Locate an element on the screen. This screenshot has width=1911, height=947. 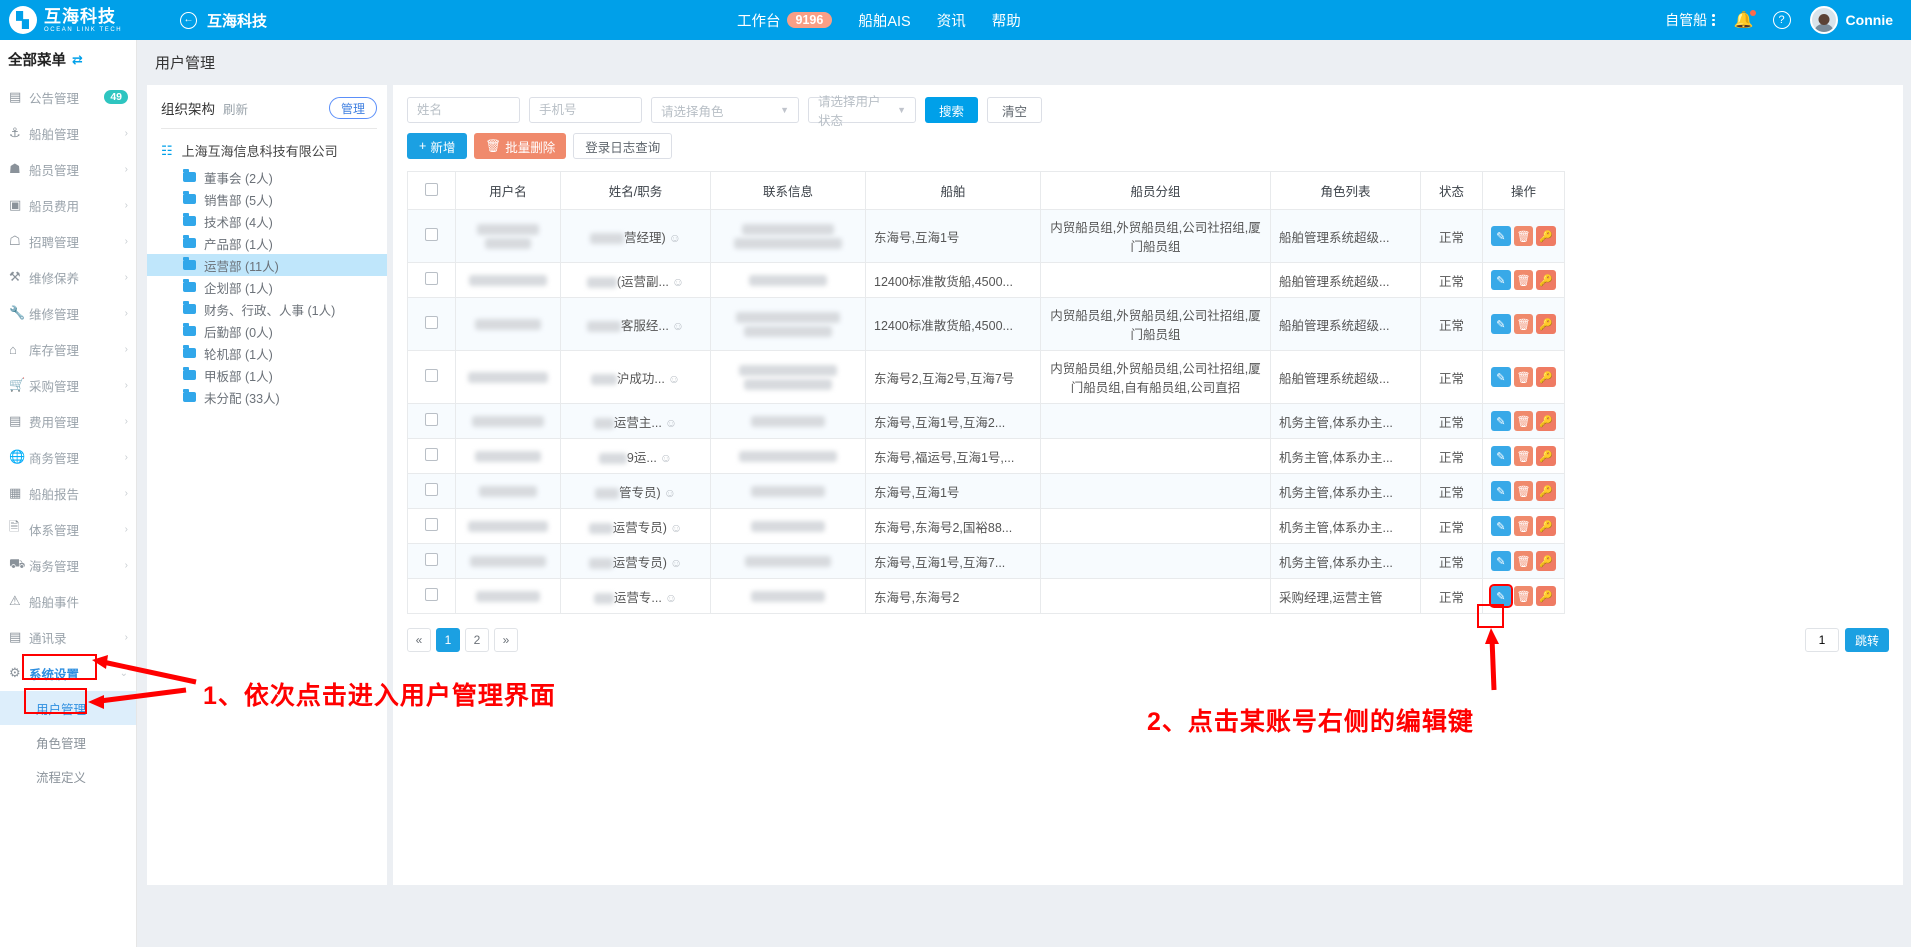
more-dots-icon is located at coordinates (1713, 20).